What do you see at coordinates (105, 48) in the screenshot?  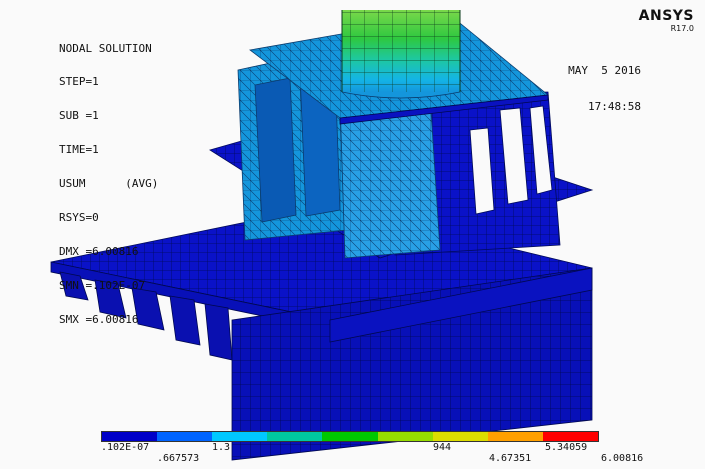 I see `plot-title: NODAL SOLUTION` at bounding box center [105, 48].